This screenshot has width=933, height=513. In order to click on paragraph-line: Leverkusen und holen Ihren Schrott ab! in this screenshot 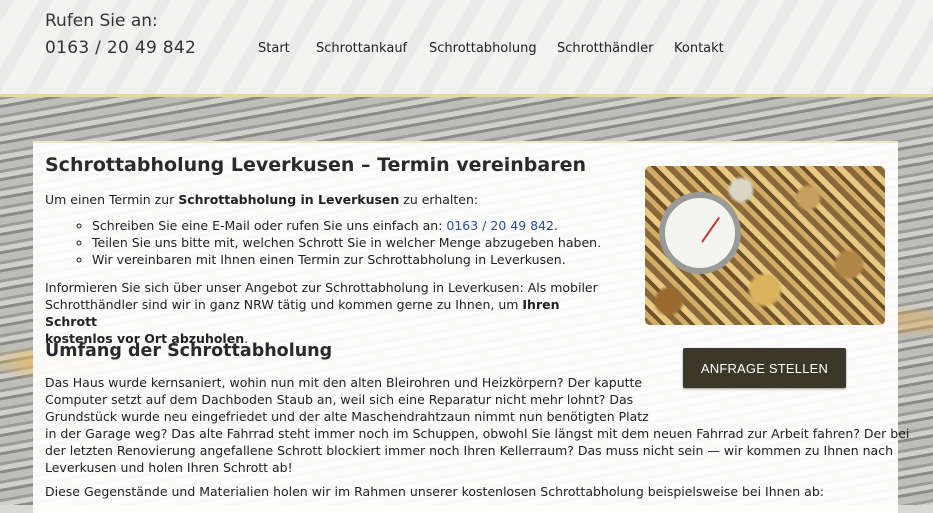, I will do `click(169, 467)`.